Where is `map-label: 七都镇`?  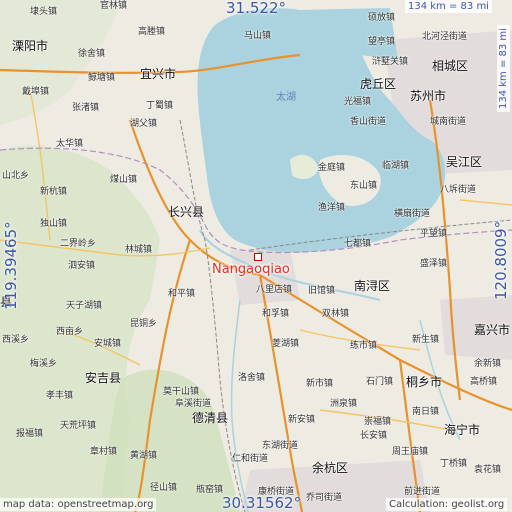 map-label: 七都镇 is located at coordinates (358, 244).